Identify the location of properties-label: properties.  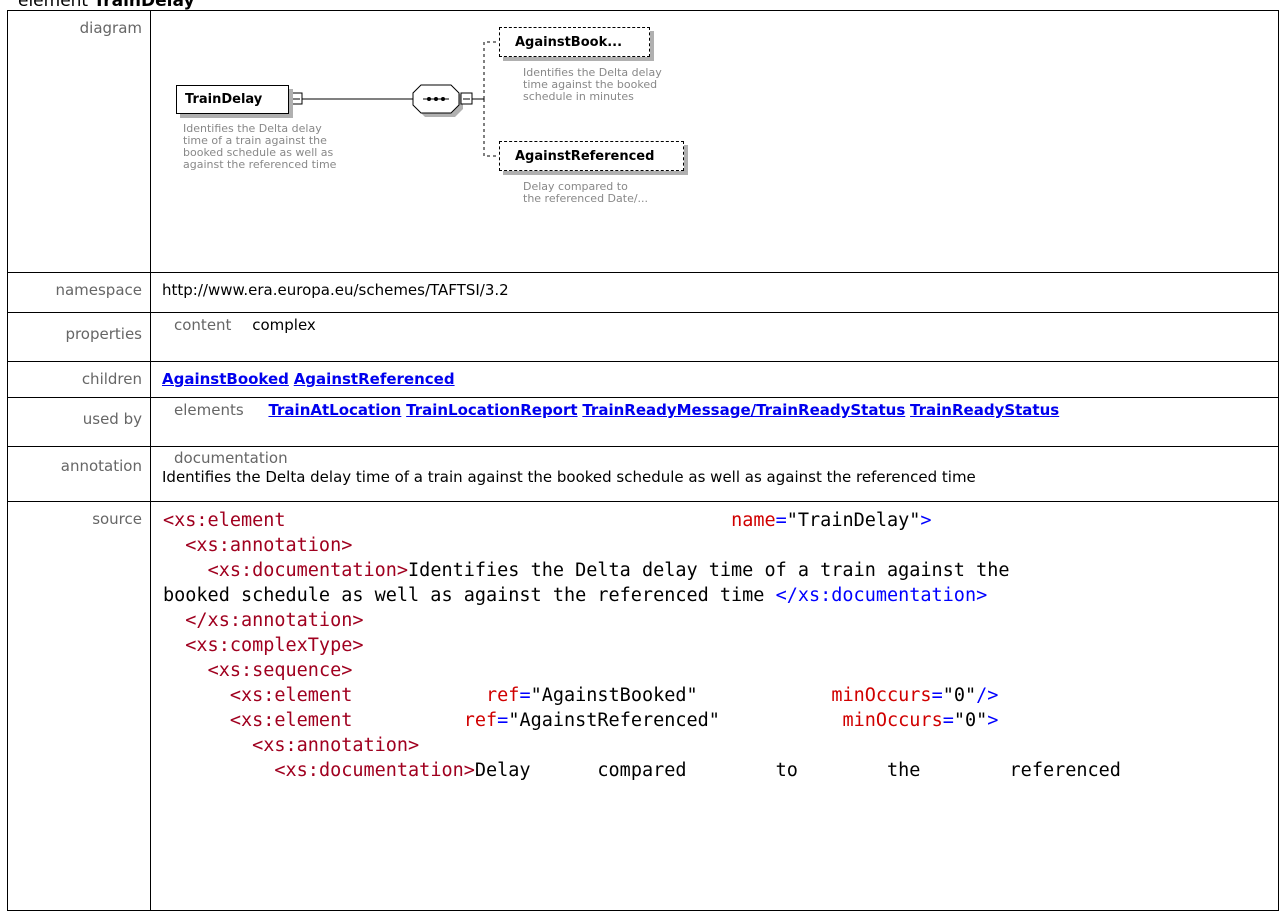
(79, 337).